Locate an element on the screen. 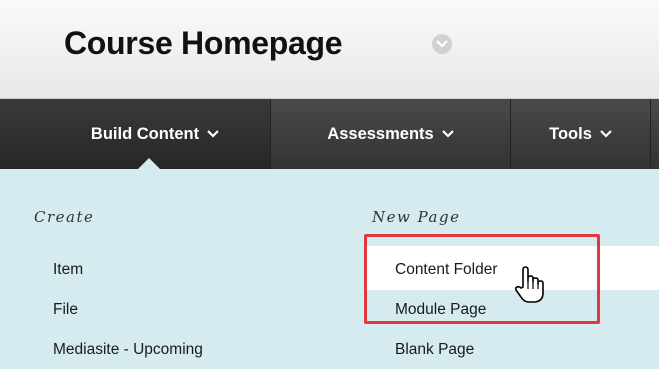 The height and width of the screenshot is (369, 659). tab-label: Assessments is located at coordinates (380, 133).